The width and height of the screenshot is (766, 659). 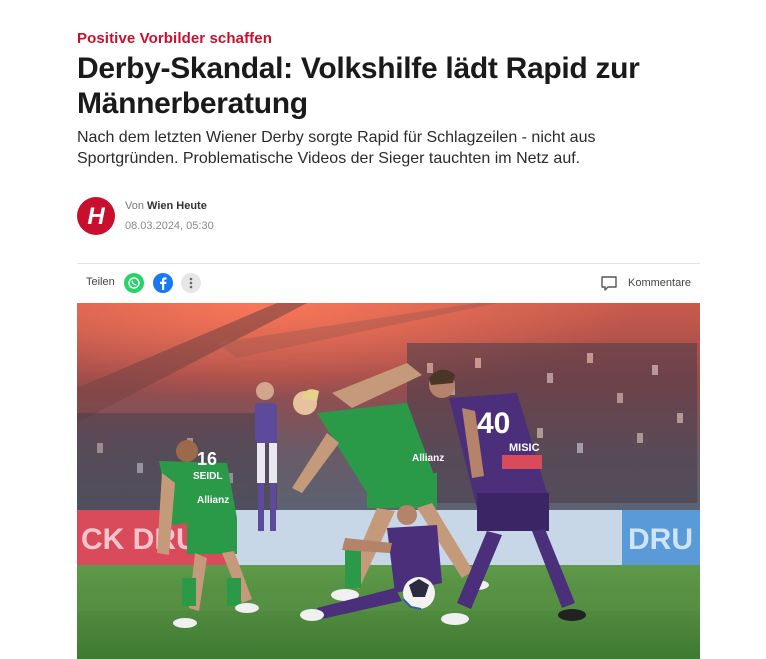 I want to click on whatsapp-icon, so click(x=134, y=283).